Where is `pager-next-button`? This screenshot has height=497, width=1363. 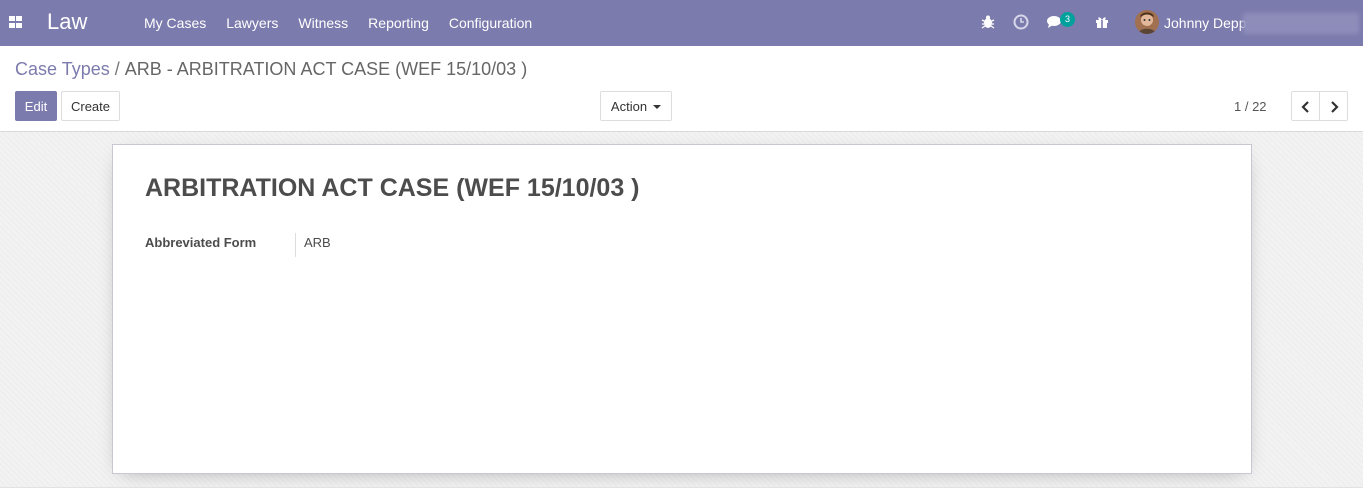
pager-next-button is located at coordinates (1333, 106).